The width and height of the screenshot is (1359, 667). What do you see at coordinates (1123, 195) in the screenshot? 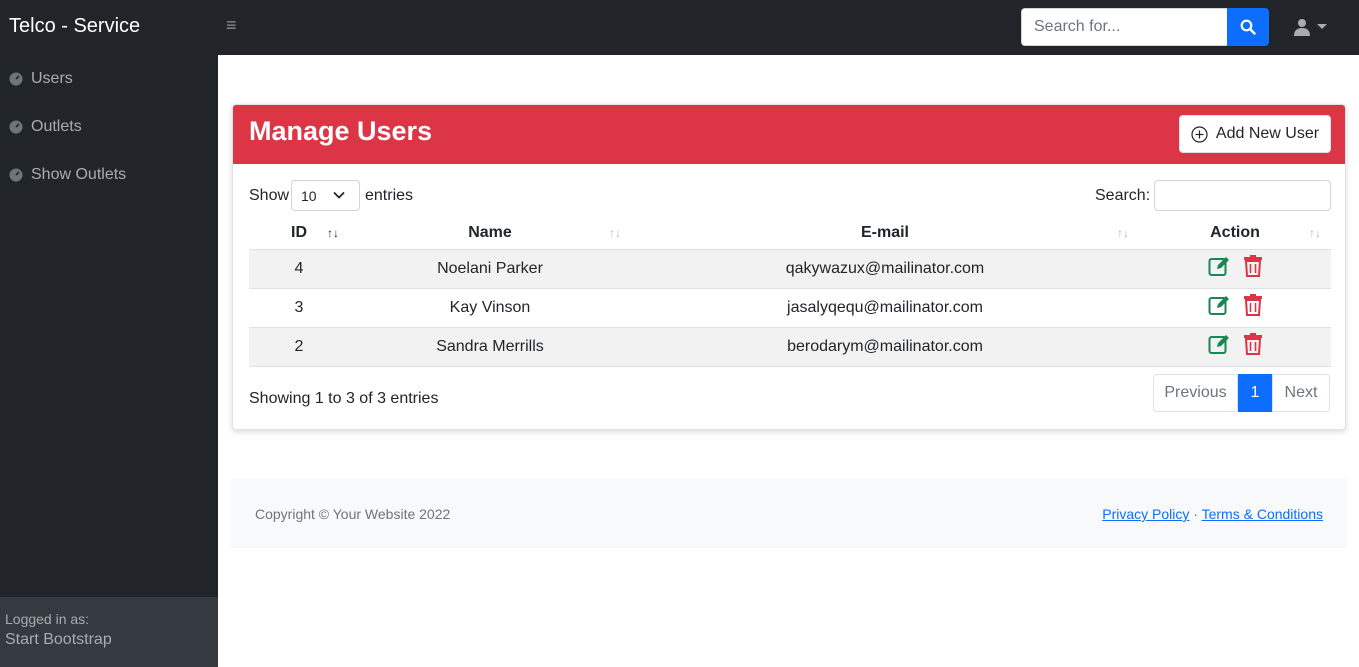
I see `table-search-label: Search:` at bounding box center [1123, 195].